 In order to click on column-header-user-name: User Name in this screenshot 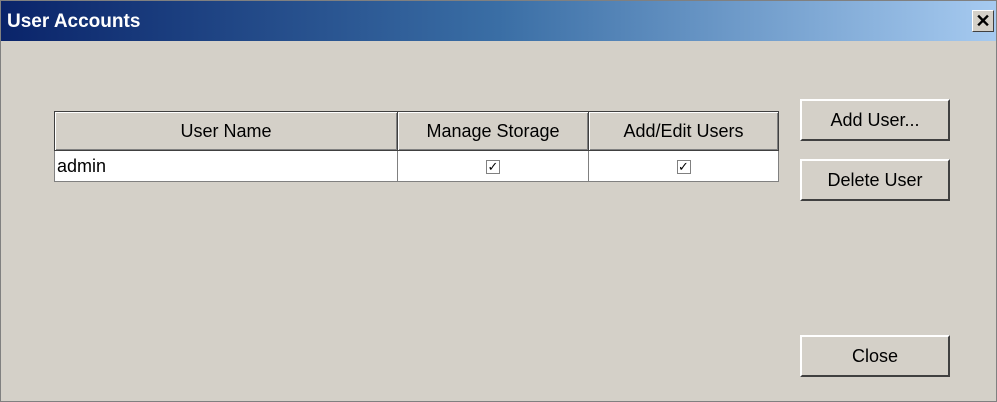, I will do `click(226, 131)`.